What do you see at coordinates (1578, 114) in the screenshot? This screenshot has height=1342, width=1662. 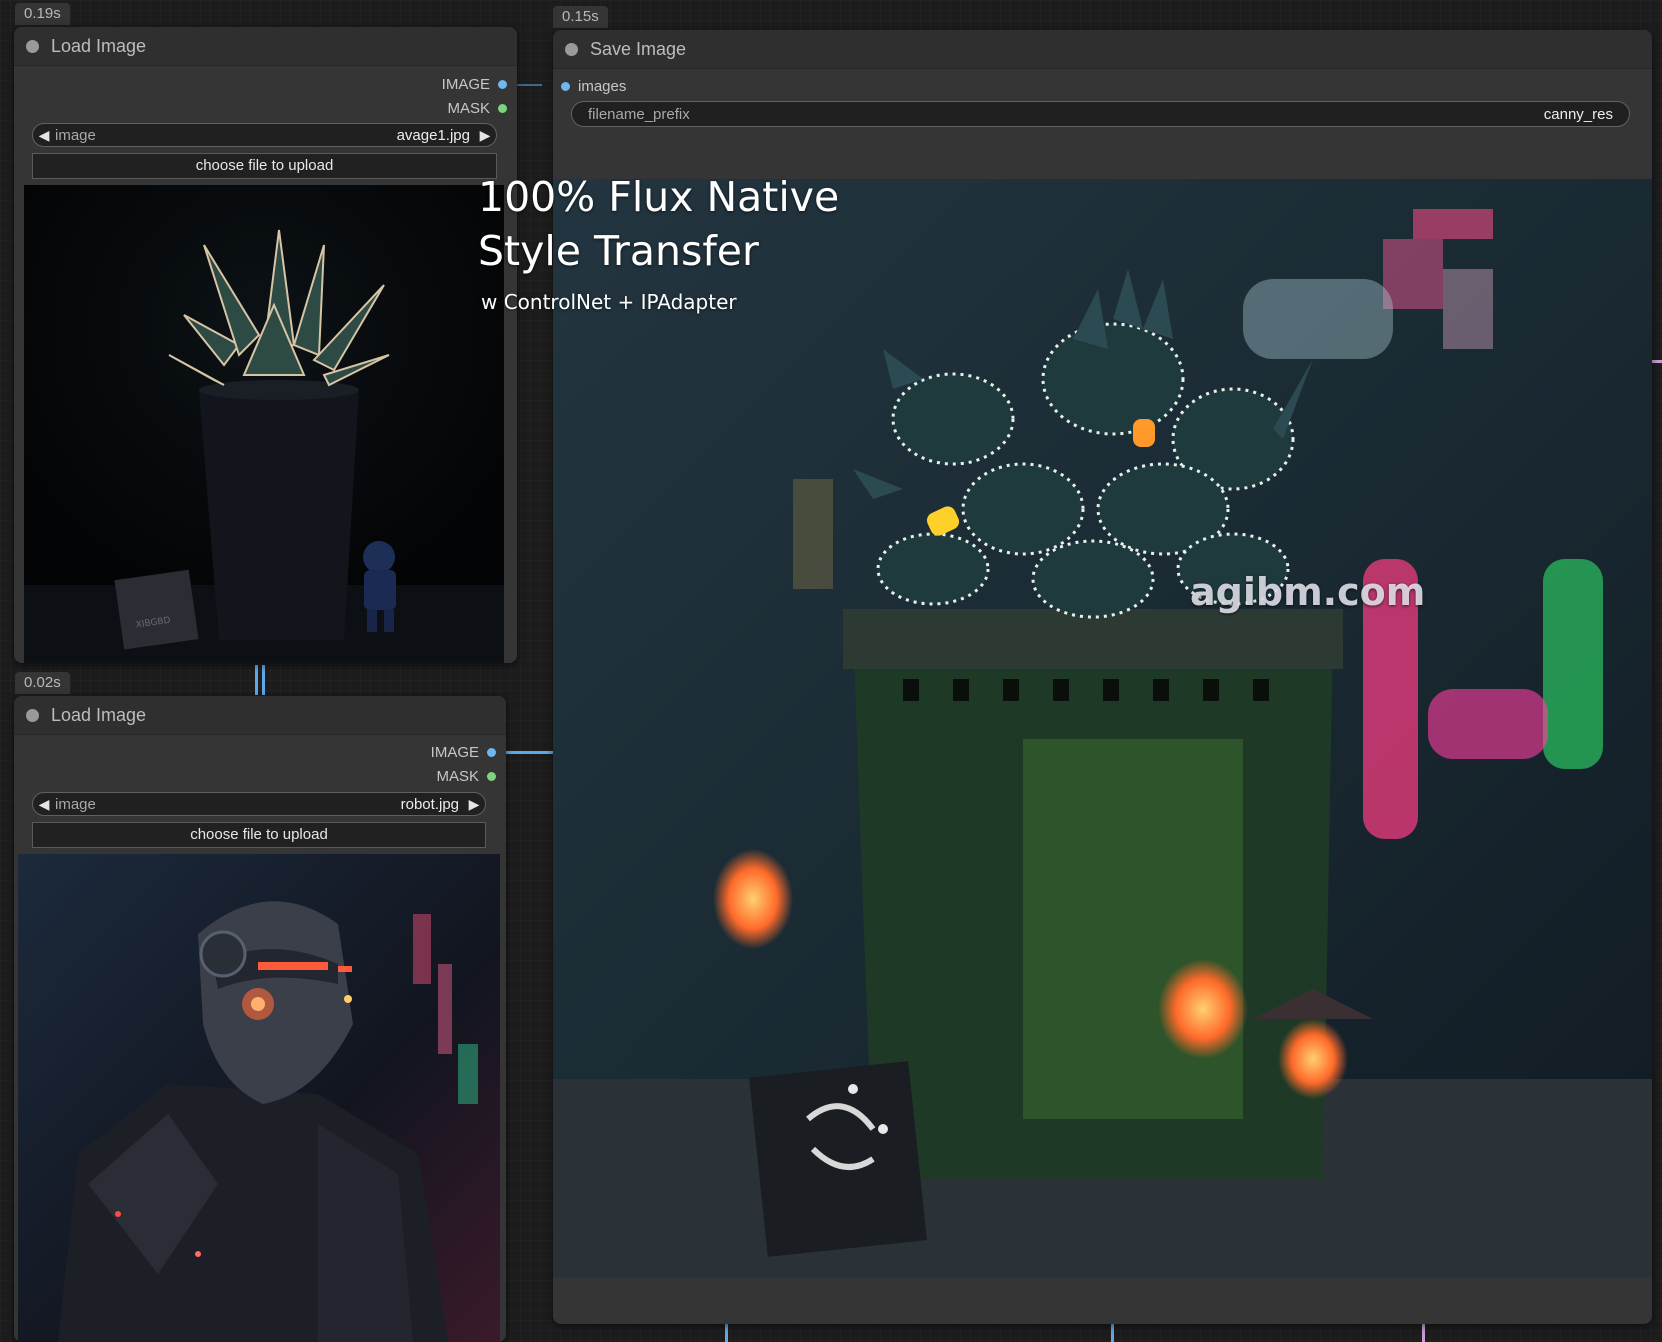 I see `widget-value: canny_res` at bounding box center [1578, 114].